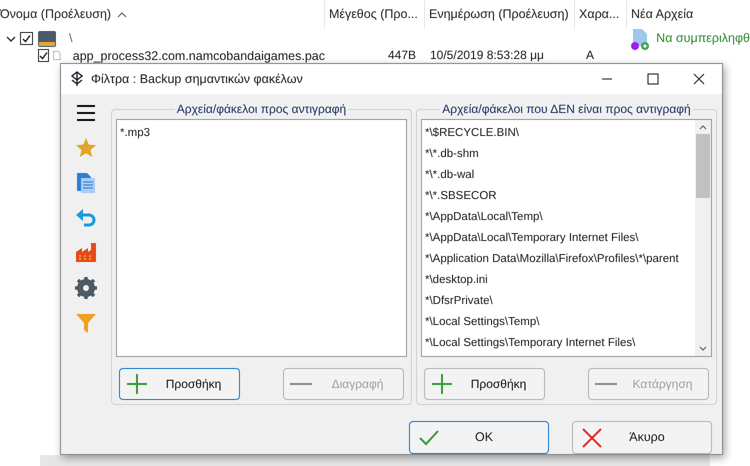 This screenshot has width=750, height=466. I want to click on documents-icon, so click(86, 183).